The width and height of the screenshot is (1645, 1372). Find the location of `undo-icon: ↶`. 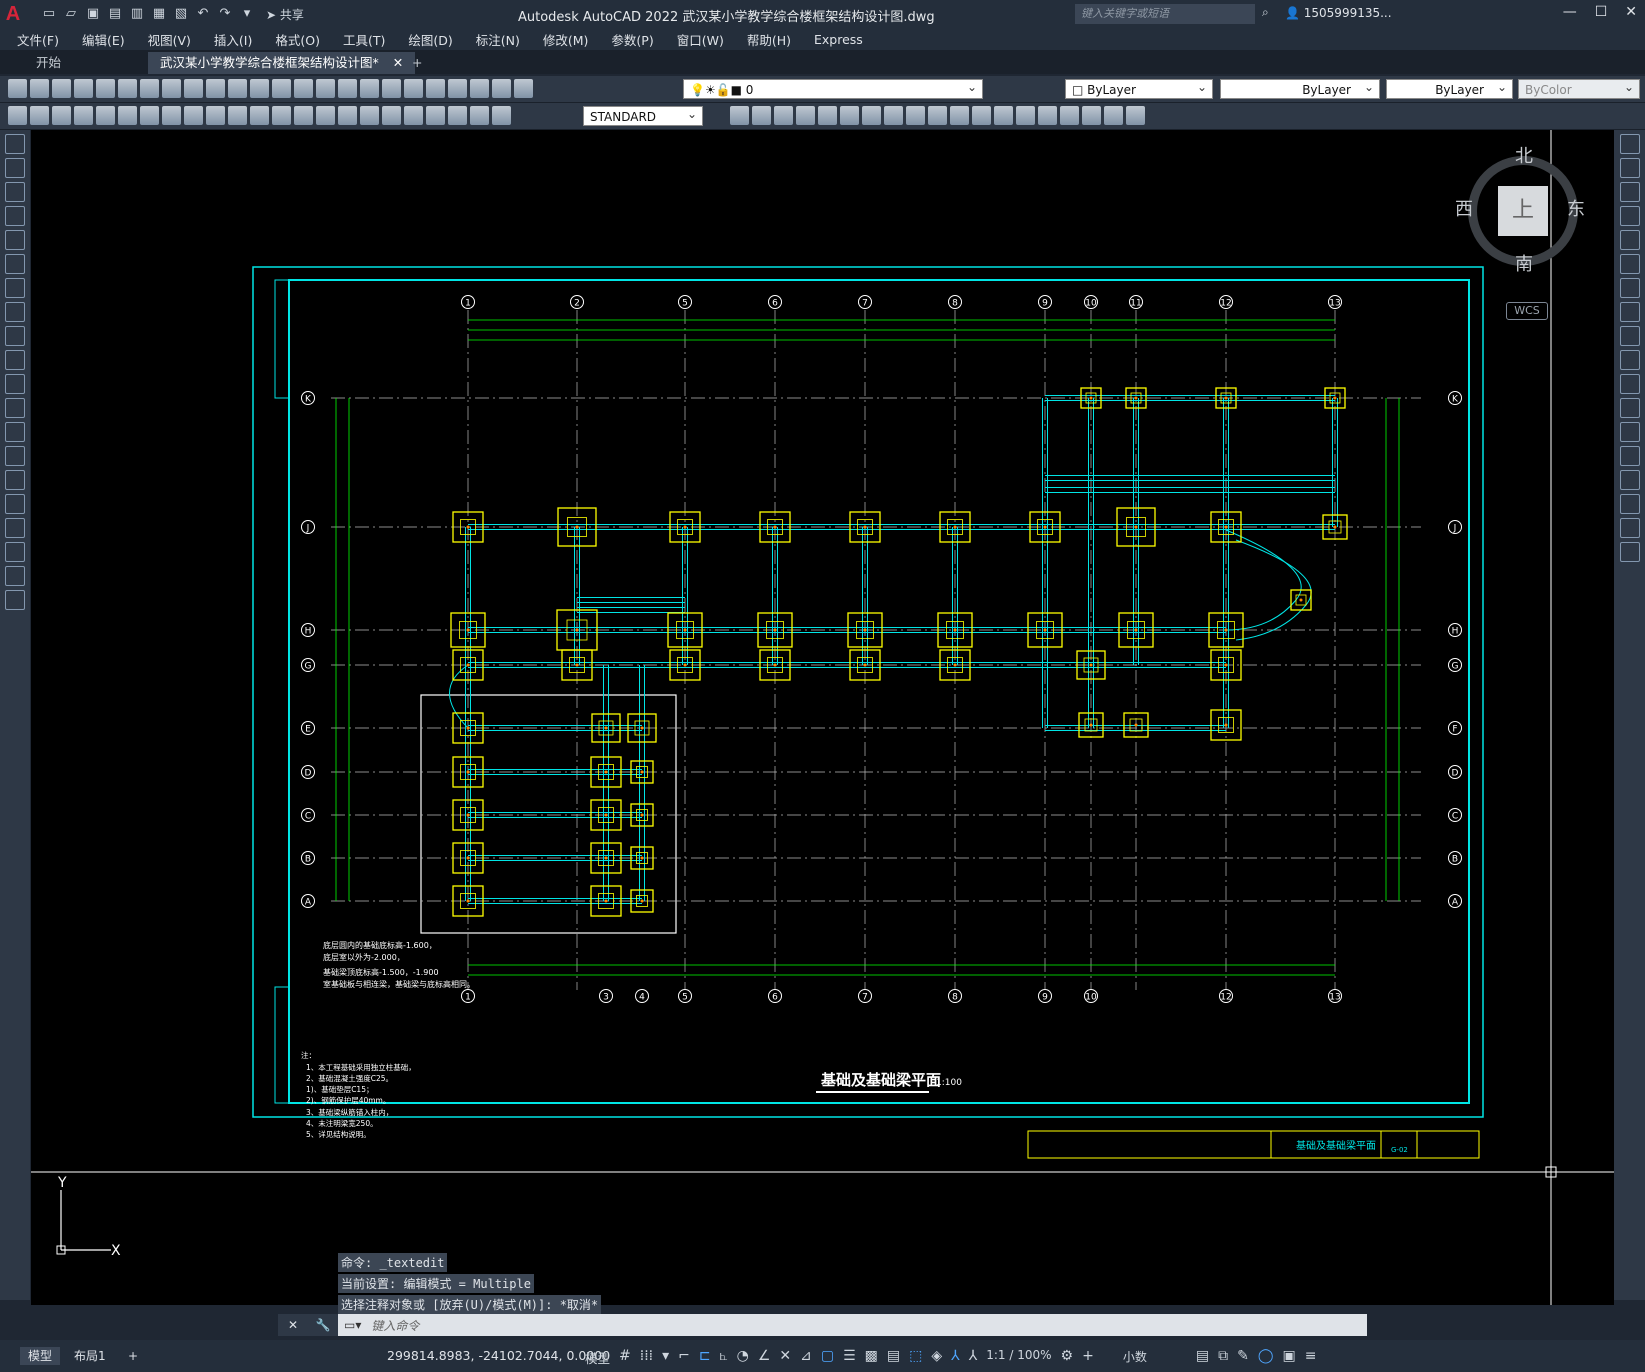

undo-icon: ↶ is located at coordinates (203, 14).